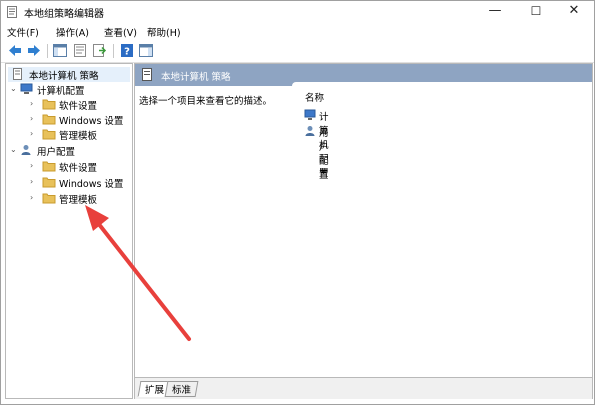  Describe the element at coordinates (61, 91) in the screenshot. I see `tree-label: 计算机配置` at that location.